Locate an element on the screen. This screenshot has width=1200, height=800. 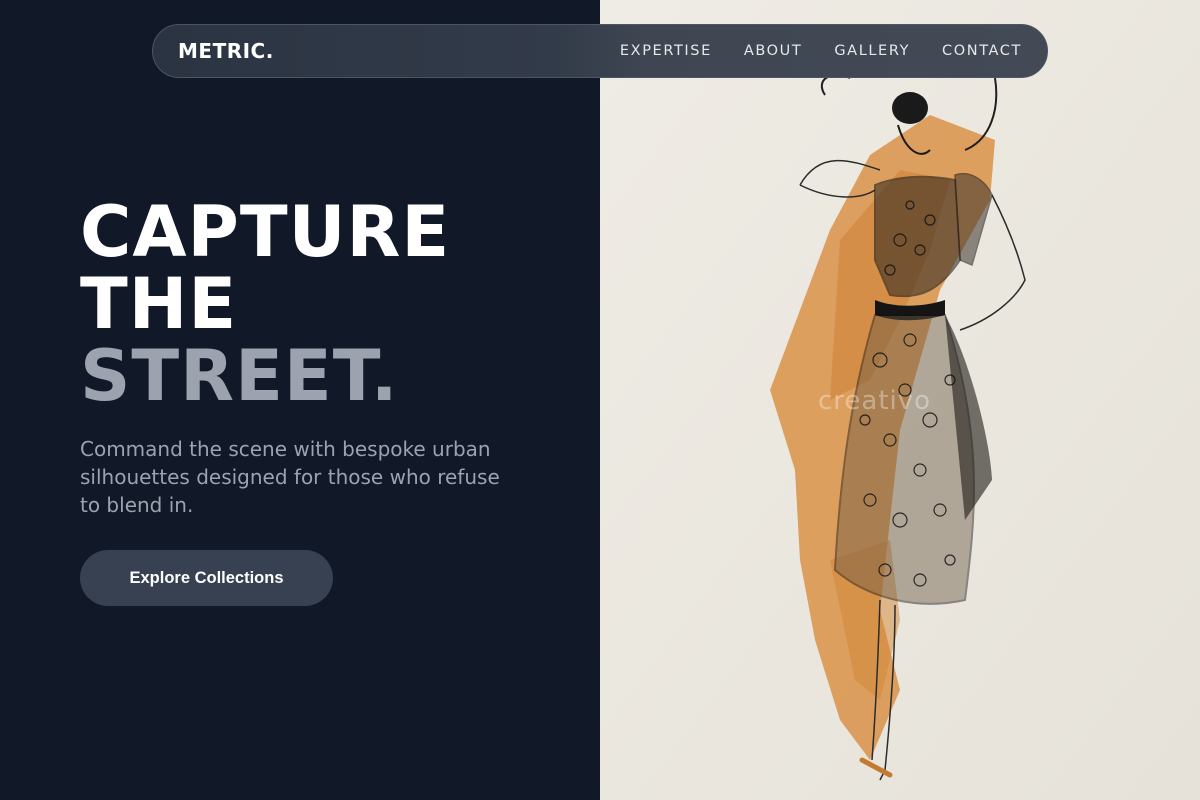
explore-collections-button: Explore Collections is located at coordinates (206, 578).